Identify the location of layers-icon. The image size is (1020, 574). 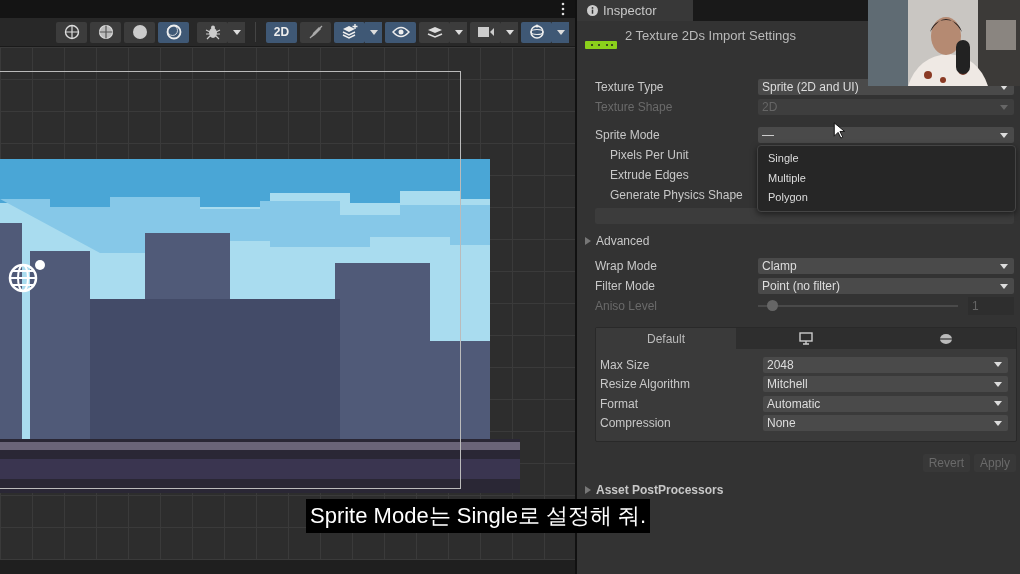
(434, 32).